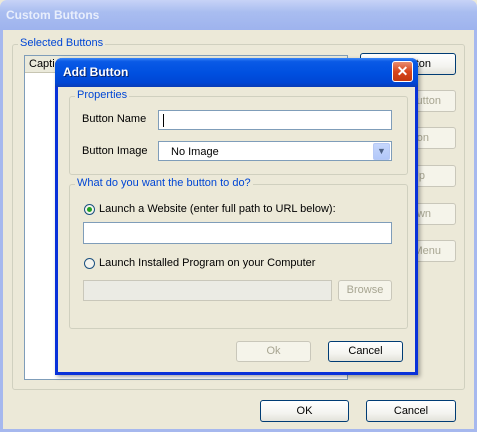 This screenshot has width=477, height=432. What do you see at coordinates (62, 43) in the screenshot?
I see `selected-buttons-legend: Selected Buttons` at bounding box center [62, 43].